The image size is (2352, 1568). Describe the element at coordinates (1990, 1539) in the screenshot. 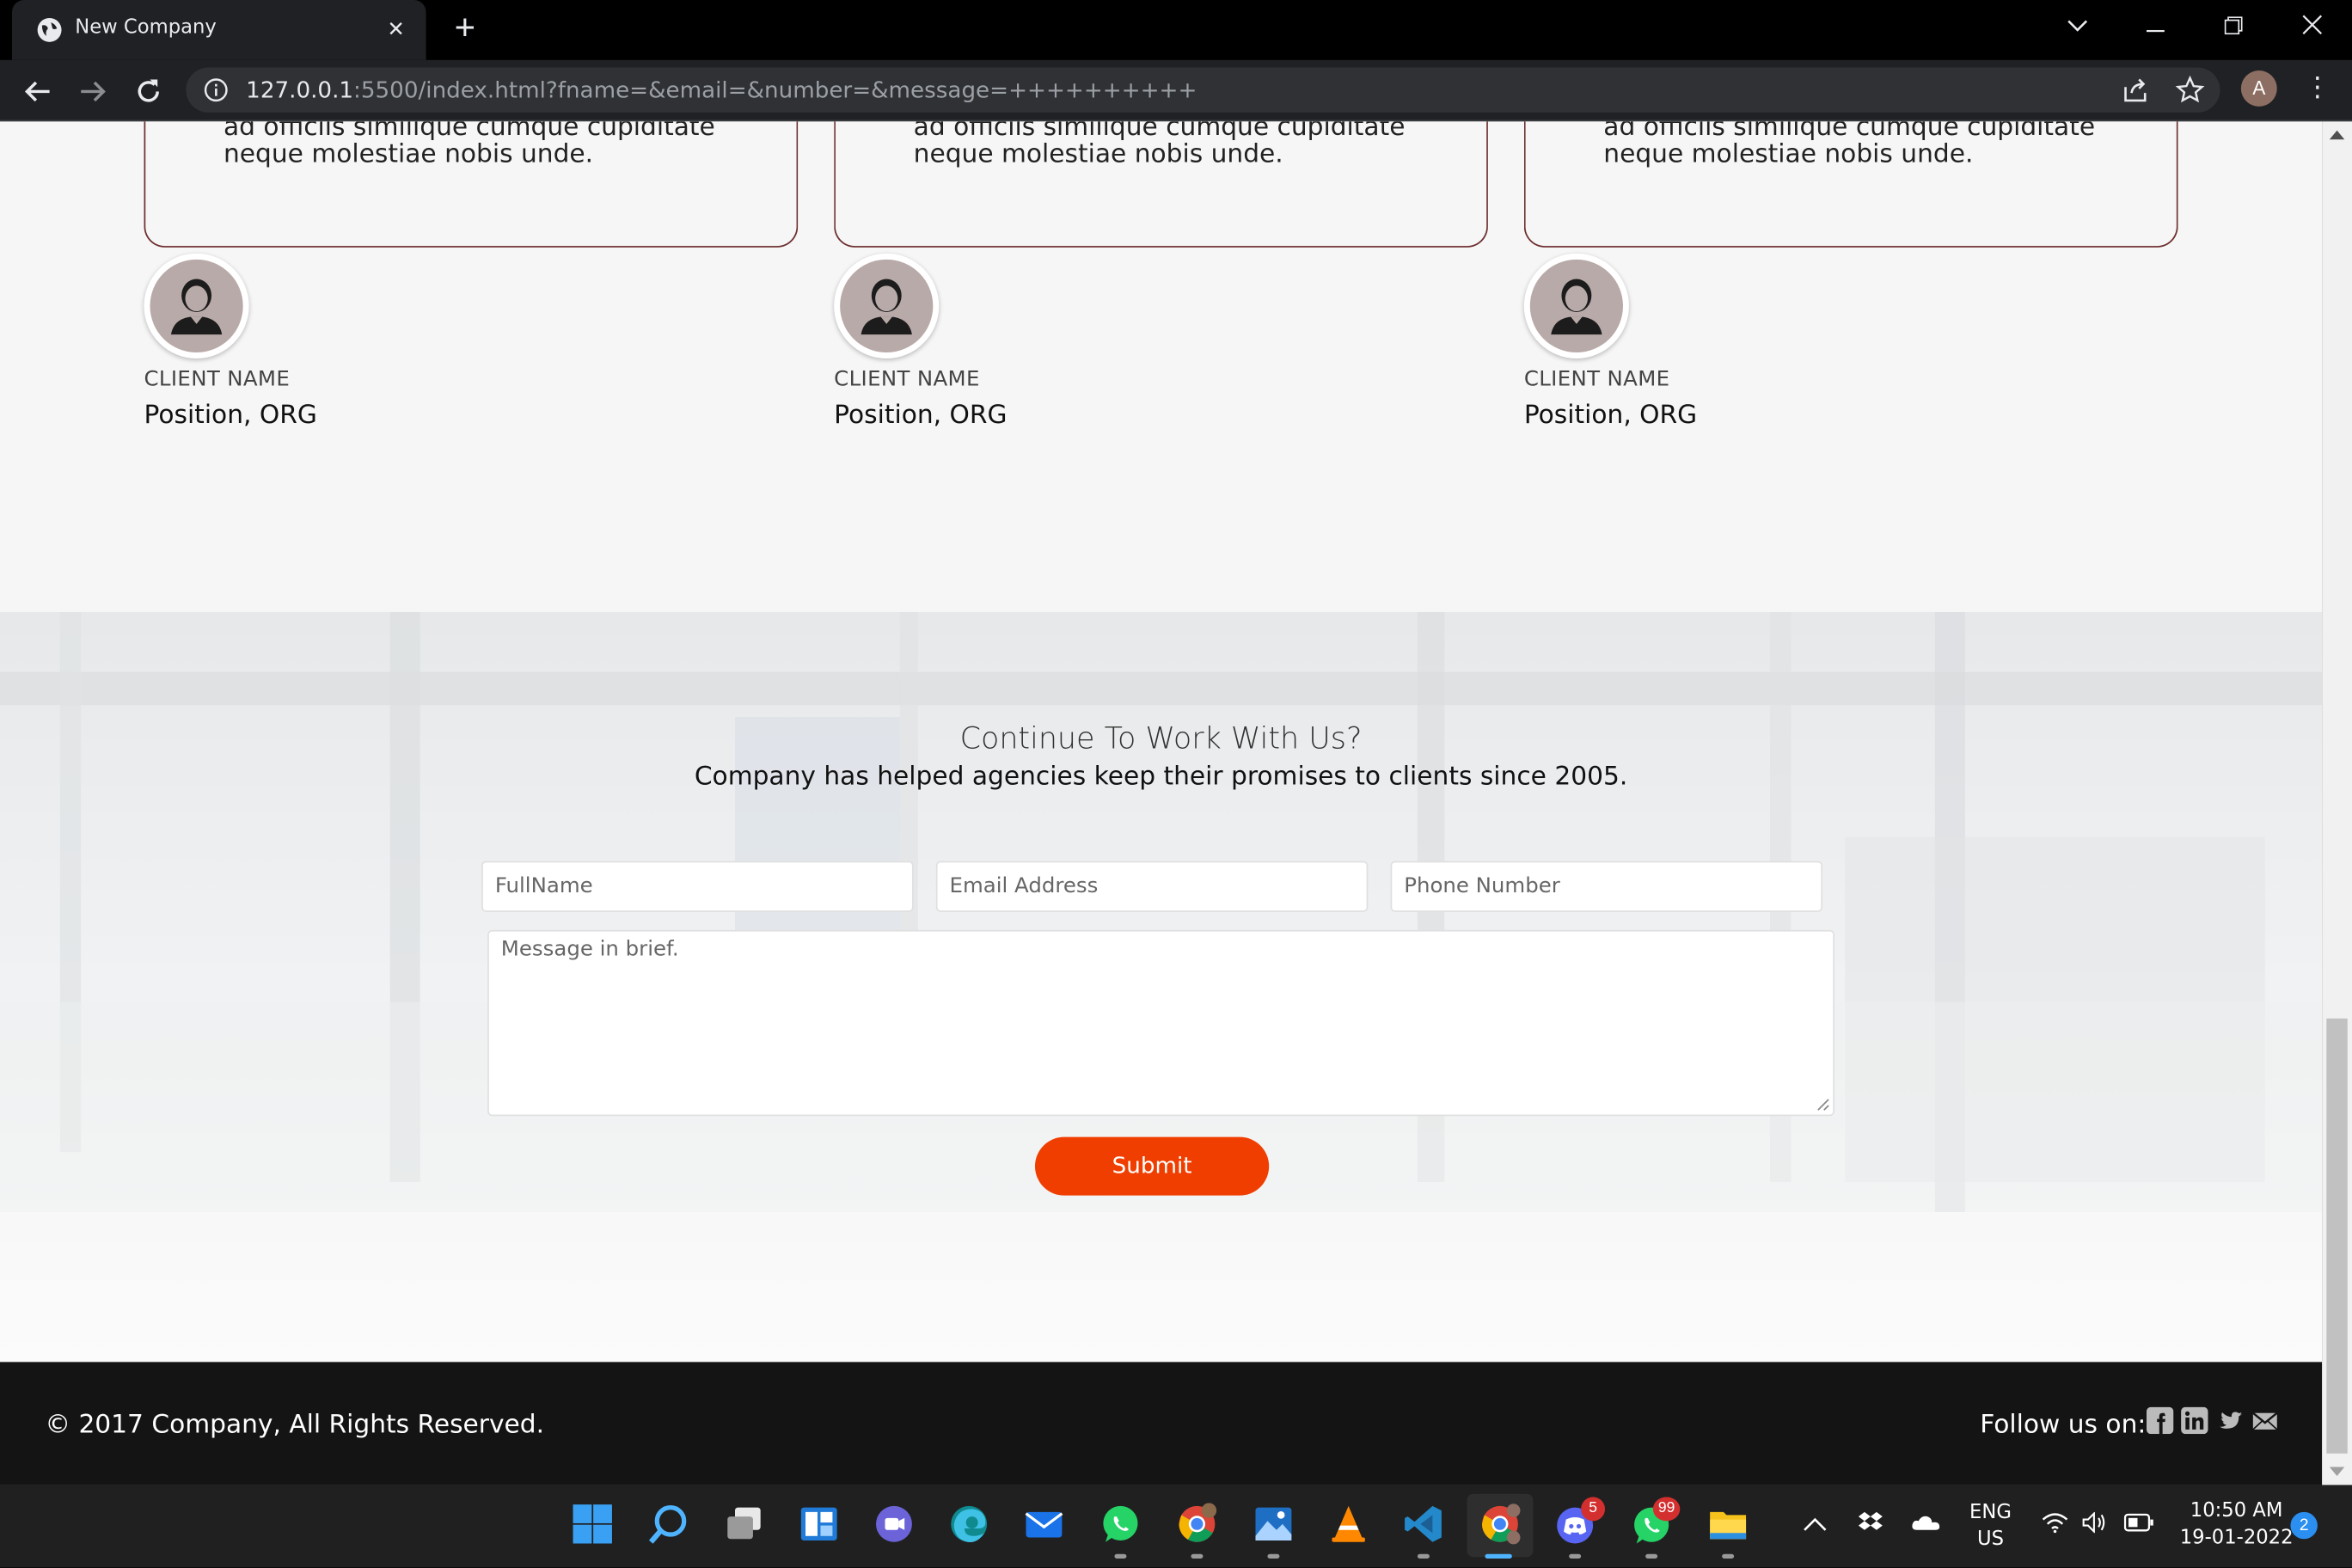

I see `region-indicator: US` at that location.